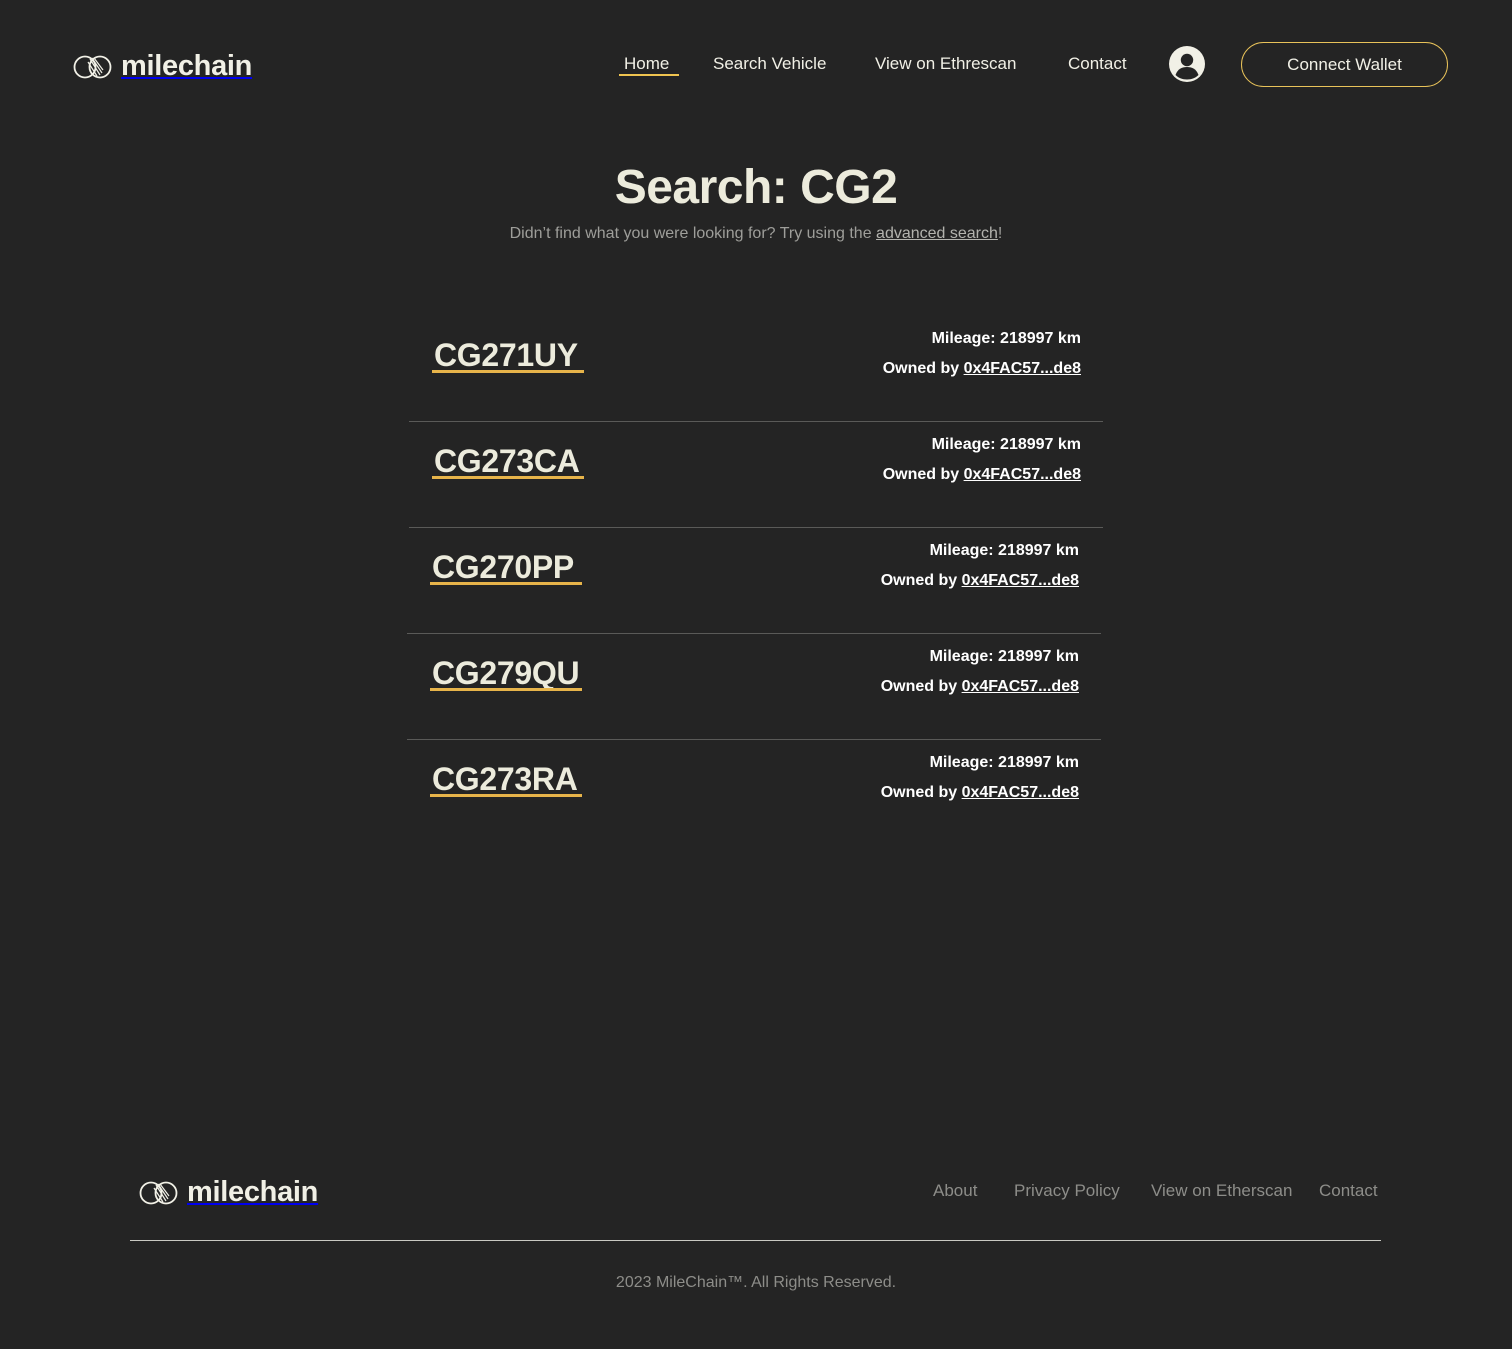 Image resolution: width=1512 pixels, height=1349 pixels. Describe the element at coordinates (253, 1192) in the screenshot. I see `footer-brand-name: milechain` at that location.